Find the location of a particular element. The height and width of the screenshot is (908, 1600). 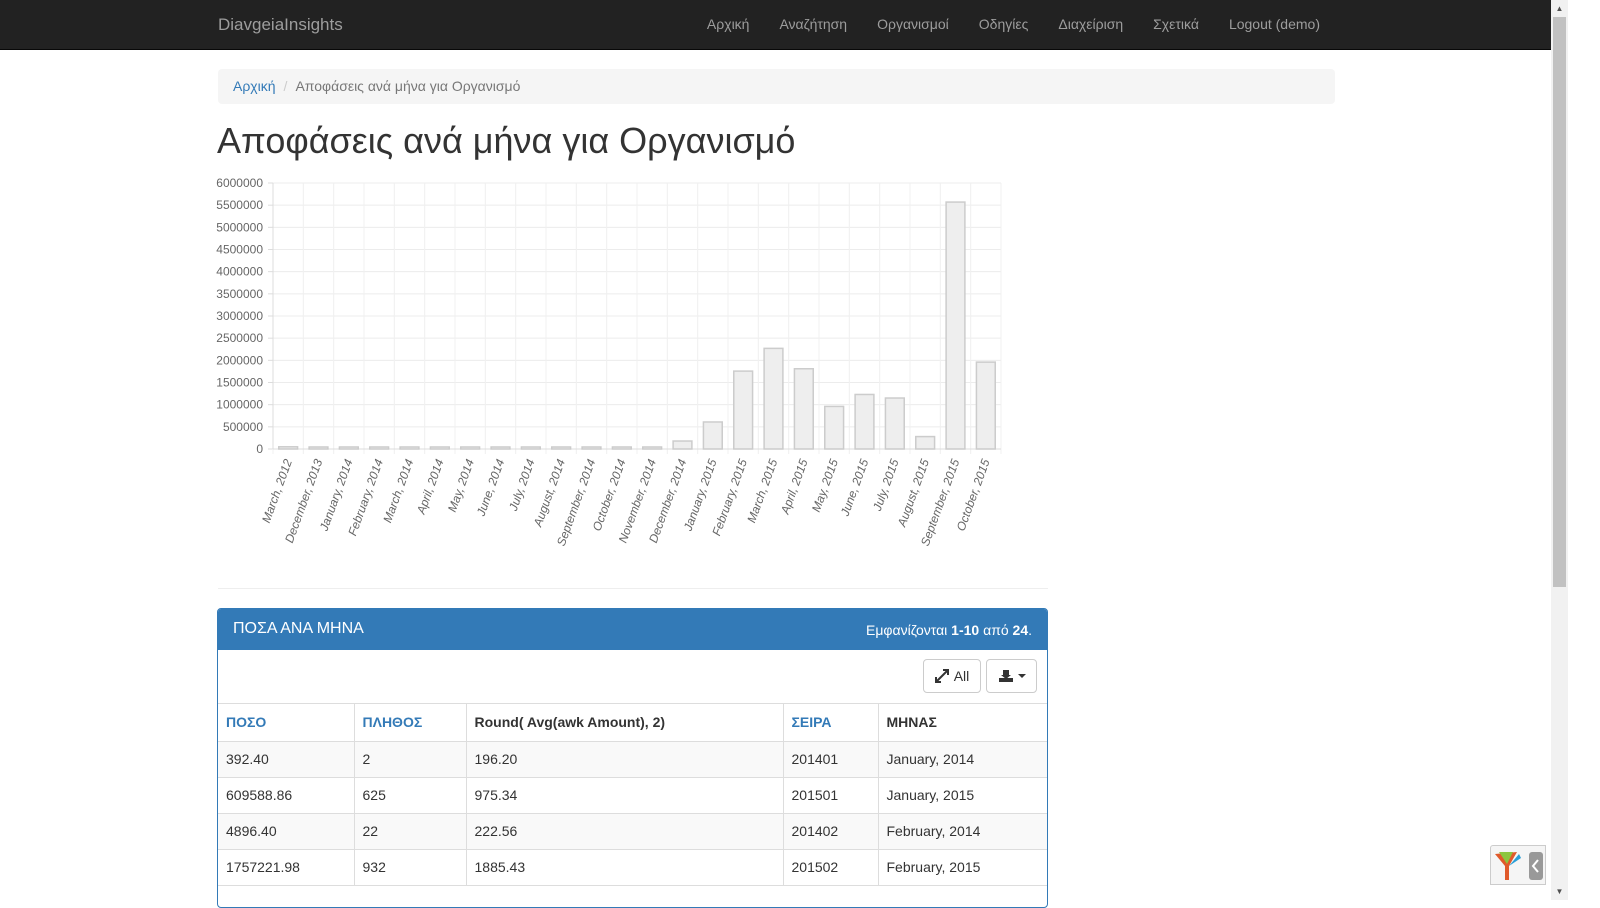

cell-month: January, 2014 is located at coordinates (962, 759).